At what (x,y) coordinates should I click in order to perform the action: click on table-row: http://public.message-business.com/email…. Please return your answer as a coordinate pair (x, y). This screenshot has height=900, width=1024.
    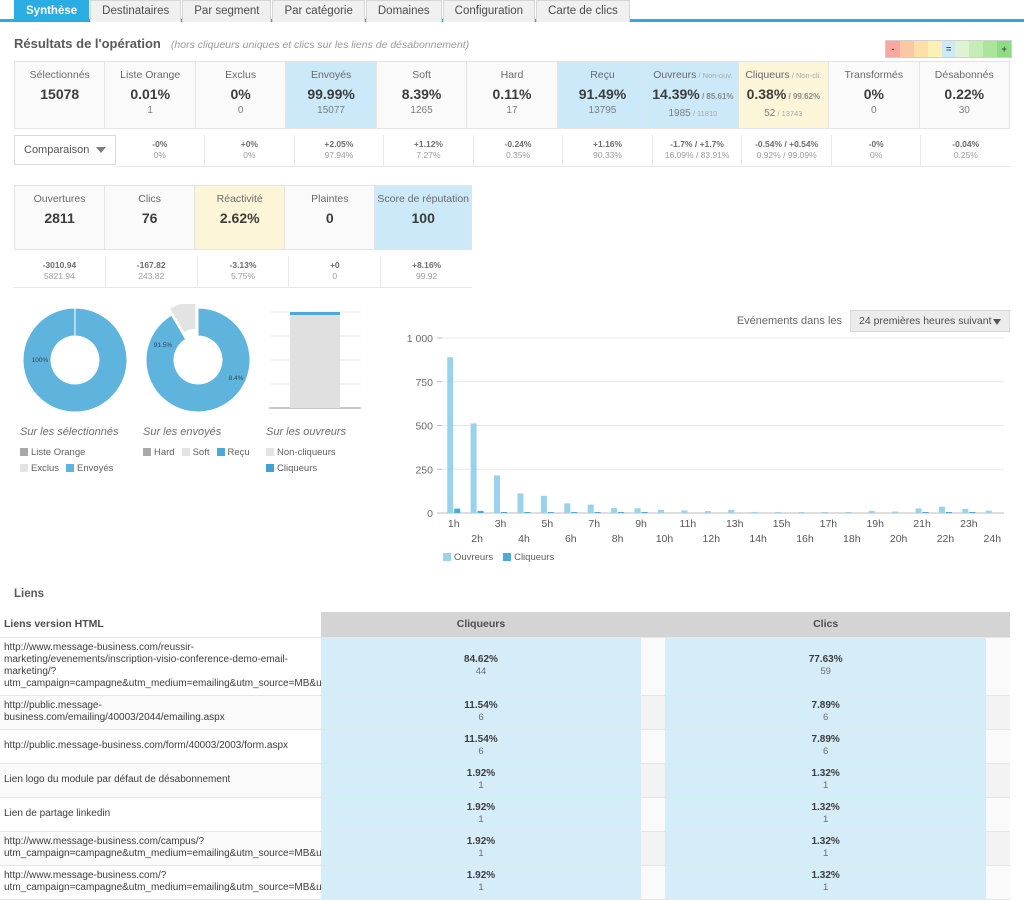
    Looking at the image, I should click on (505, 713).